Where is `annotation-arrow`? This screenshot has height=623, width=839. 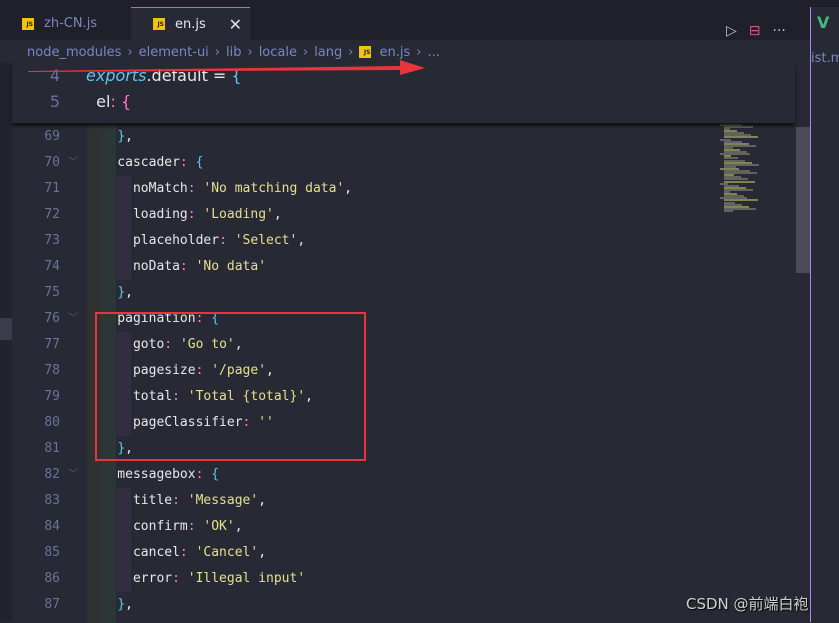
annotation-arrow is located at coordinates (226, 67).